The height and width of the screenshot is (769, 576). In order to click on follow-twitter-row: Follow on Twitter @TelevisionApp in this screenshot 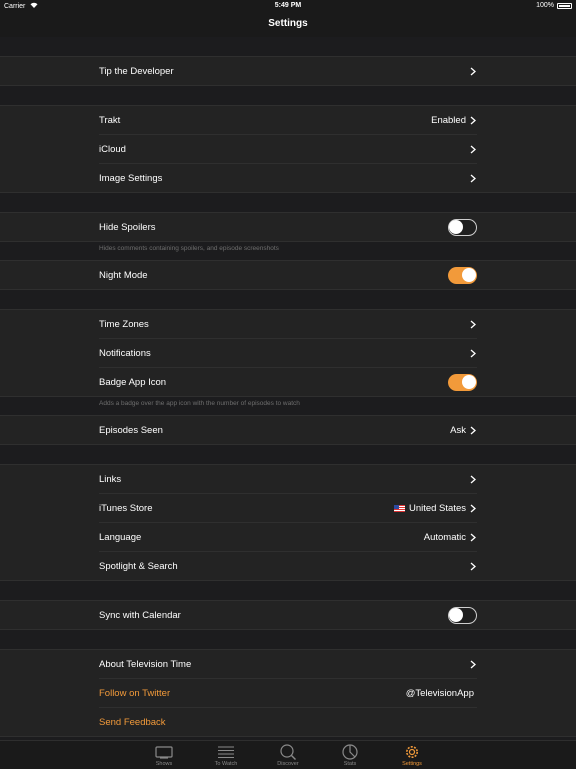, I will do `click(288, 693)`.